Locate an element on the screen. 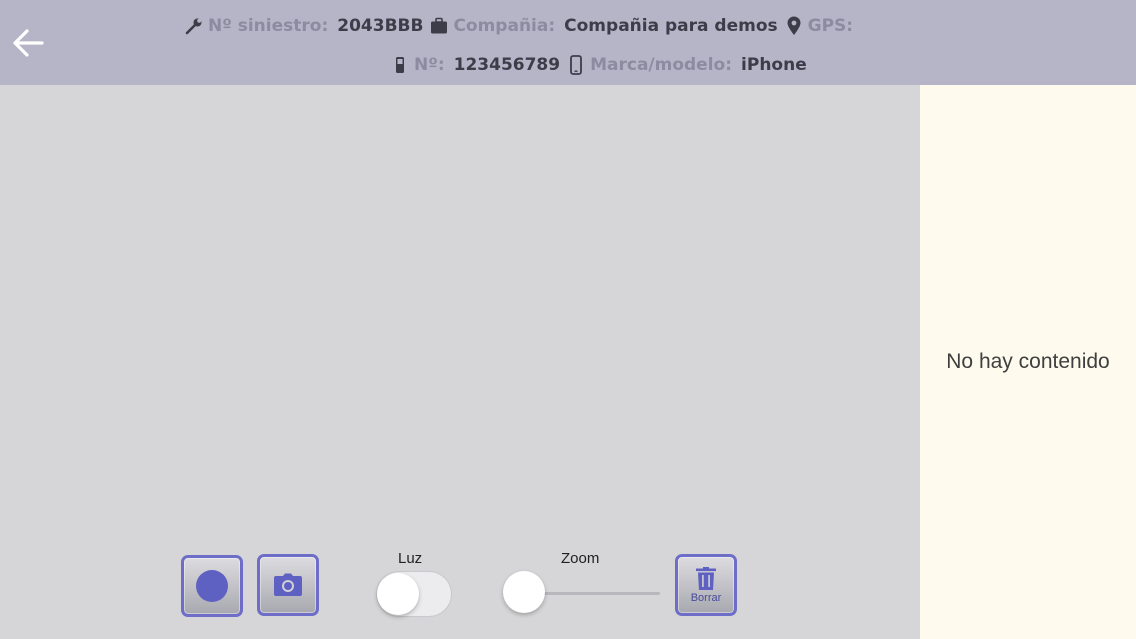 The width and height of the screenshot is (1136, 639). camera-icon is located at coordinates (288, 584).